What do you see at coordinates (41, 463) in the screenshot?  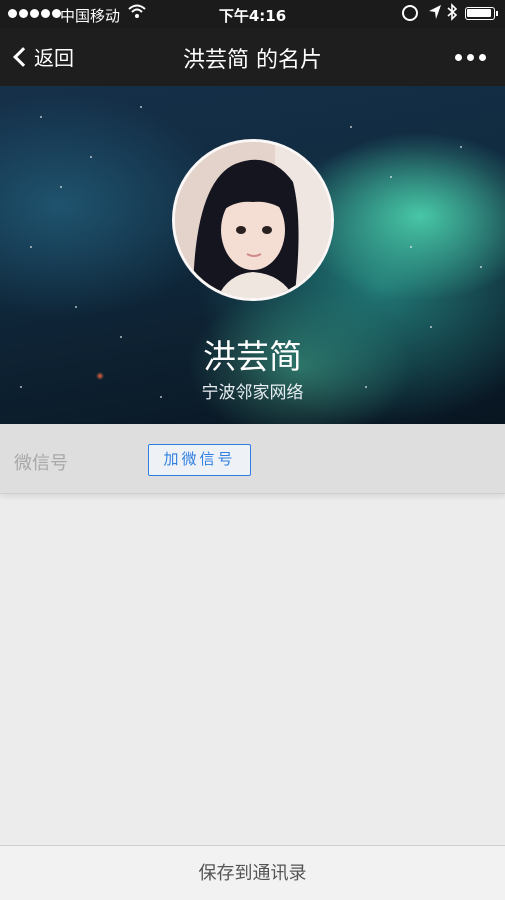 I see `wechat-id-label: 微信号` at bounding box center [41, 463].